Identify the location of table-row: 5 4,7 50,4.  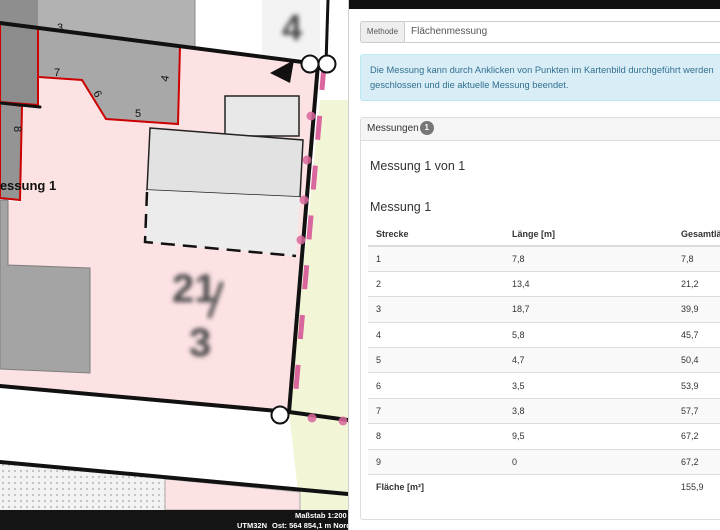
(544, 360).